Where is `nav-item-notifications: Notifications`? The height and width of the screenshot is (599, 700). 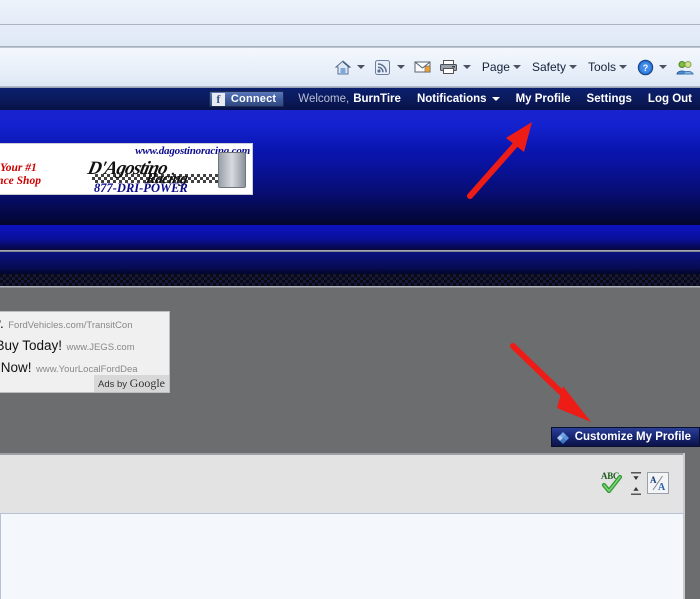 nav-item-notifications: Notifications is located at coordinates (458, 99).